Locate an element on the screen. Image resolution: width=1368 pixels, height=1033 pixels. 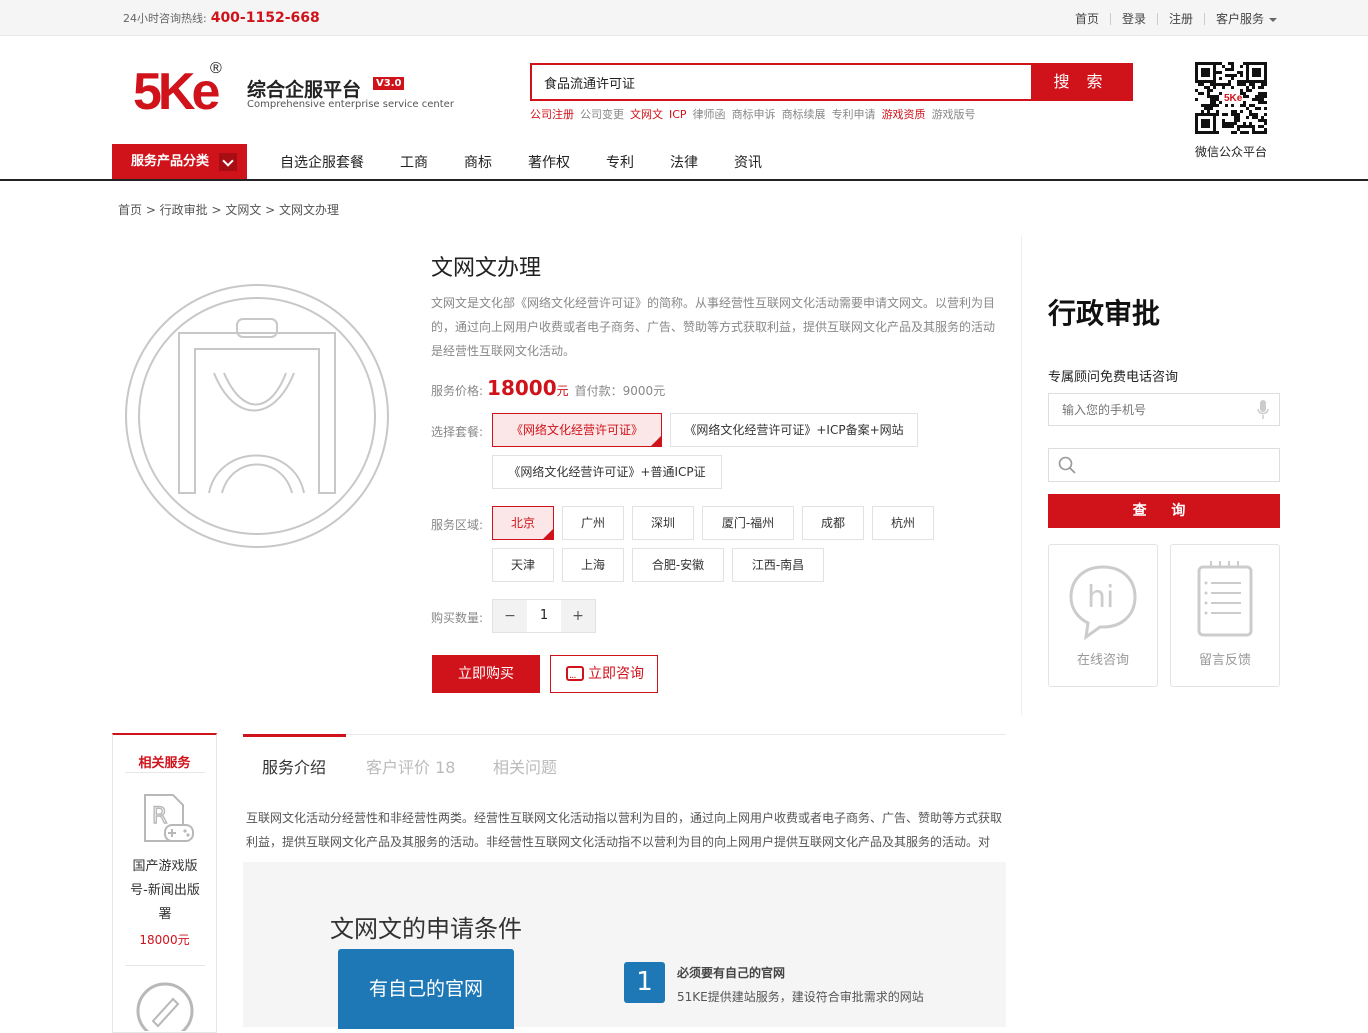
hot-word-link: 商标续展 is located at coordinates (804, 114).